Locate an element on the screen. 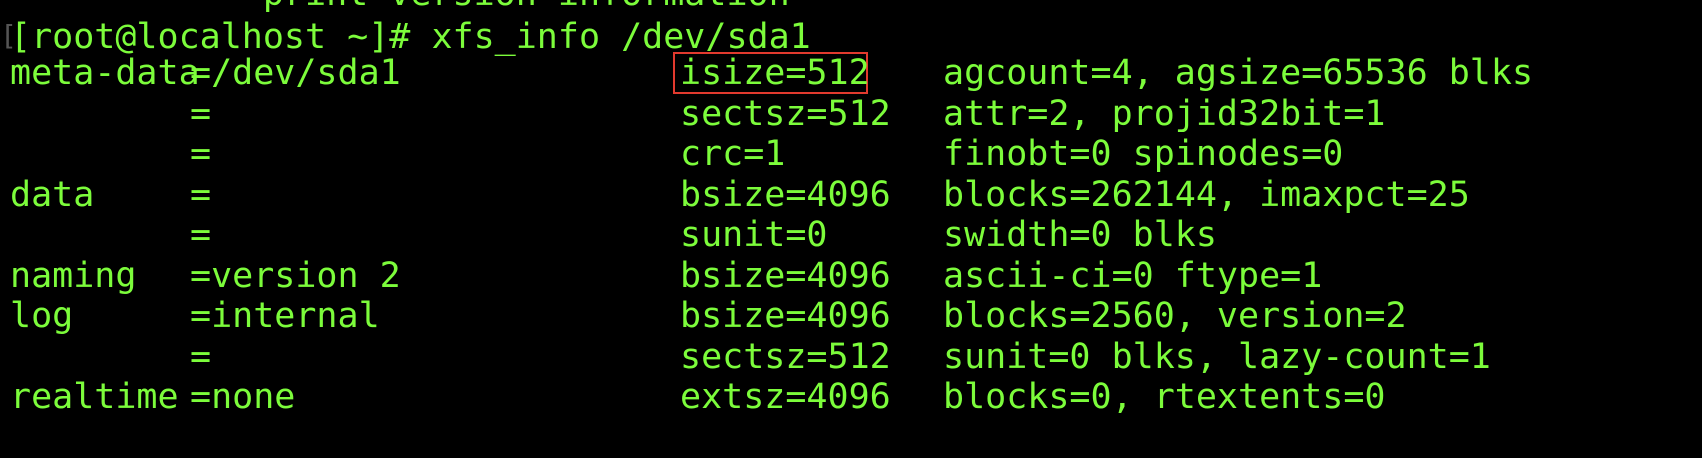 The height and width of the screenshot is (458, 1702). output-cell-c1: naming is located at coordinates (73, 275).